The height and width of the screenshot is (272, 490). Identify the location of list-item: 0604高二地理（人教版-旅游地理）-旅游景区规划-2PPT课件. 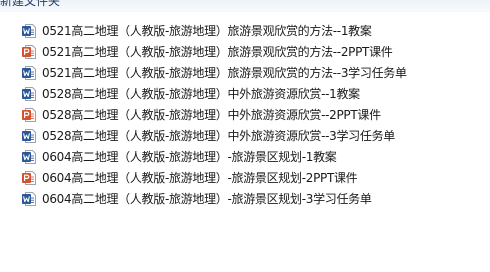
(214, 177).